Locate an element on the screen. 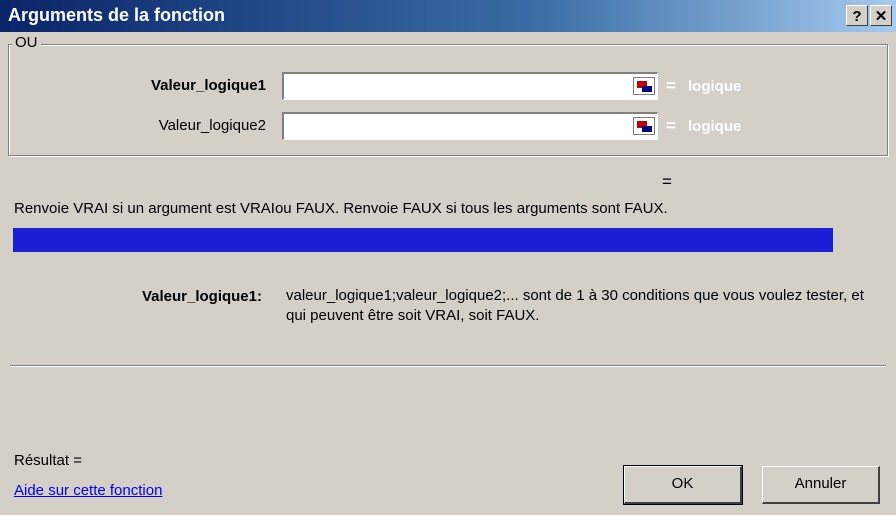 This screenshot has width=896, height=515. help-icon: ? is located at coordinates (857, 15).